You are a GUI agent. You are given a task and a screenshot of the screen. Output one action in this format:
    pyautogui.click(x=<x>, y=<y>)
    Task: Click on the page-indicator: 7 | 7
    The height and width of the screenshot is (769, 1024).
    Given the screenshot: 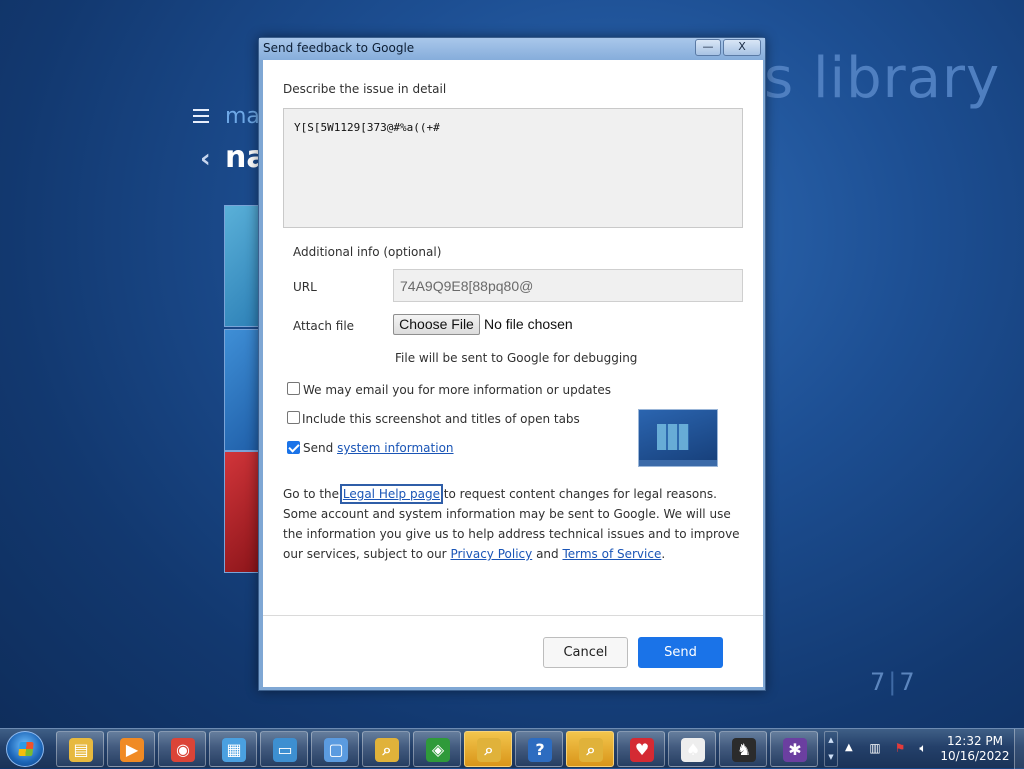 What is the action you would take?
    pyautogui.click(x=892, y=682)
    